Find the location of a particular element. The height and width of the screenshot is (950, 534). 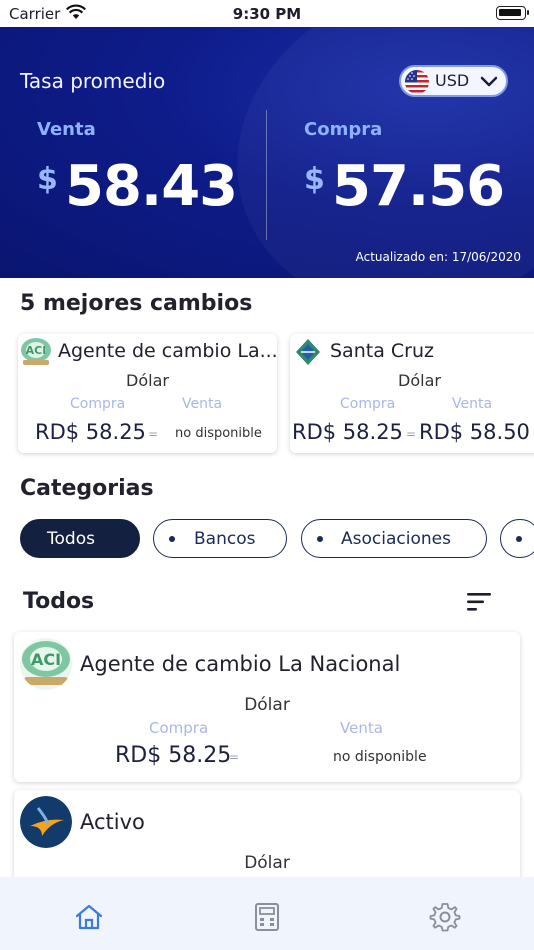

santa-cruz-logo-icon is located at coordinates (308, 352).